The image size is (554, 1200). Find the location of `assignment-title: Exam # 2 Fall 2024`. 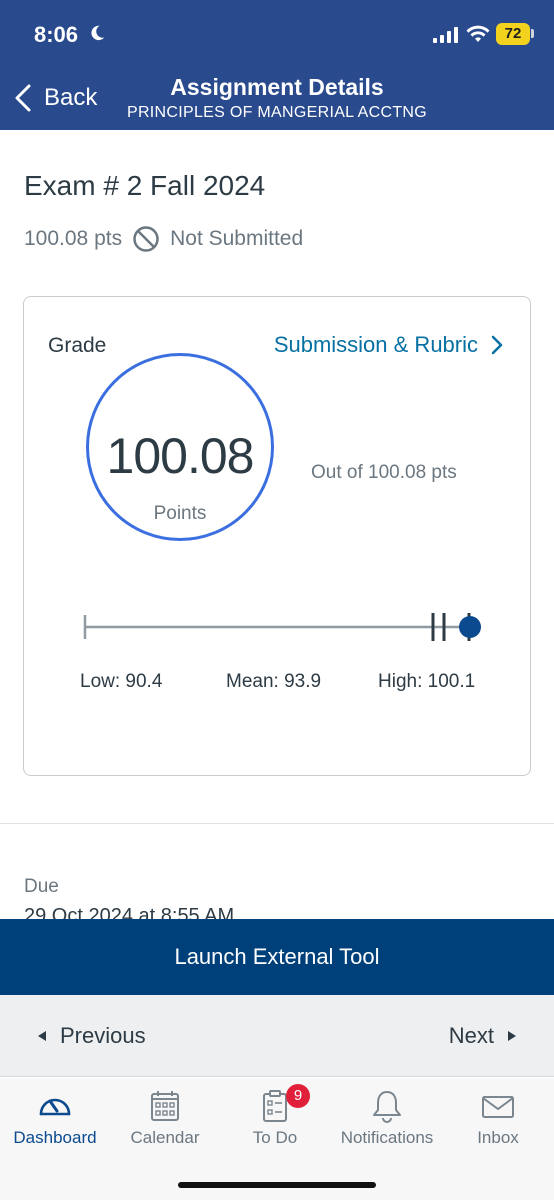

assignment-title: Exam # 2 Fall 2024 is located at coordinates (145, 185).